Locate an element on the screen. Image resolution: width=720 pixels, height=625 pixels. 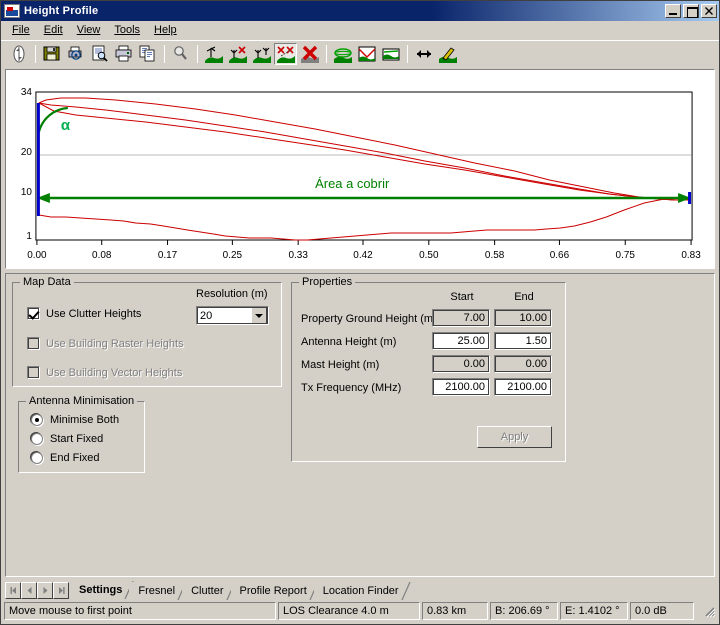
tab-settings: Settings is located at coordinates (102, 590).